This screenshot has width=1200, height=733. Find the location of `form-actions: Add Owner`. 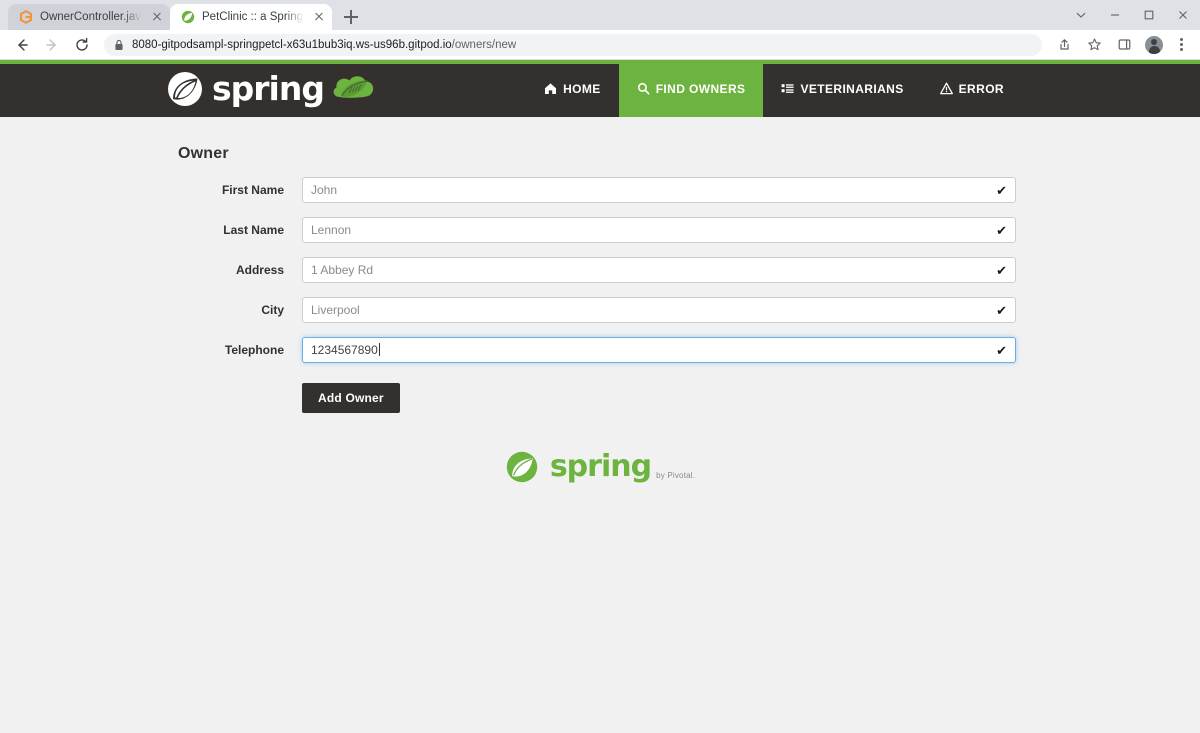

form-actions: Add Owner is located at coordinates (689, 398).